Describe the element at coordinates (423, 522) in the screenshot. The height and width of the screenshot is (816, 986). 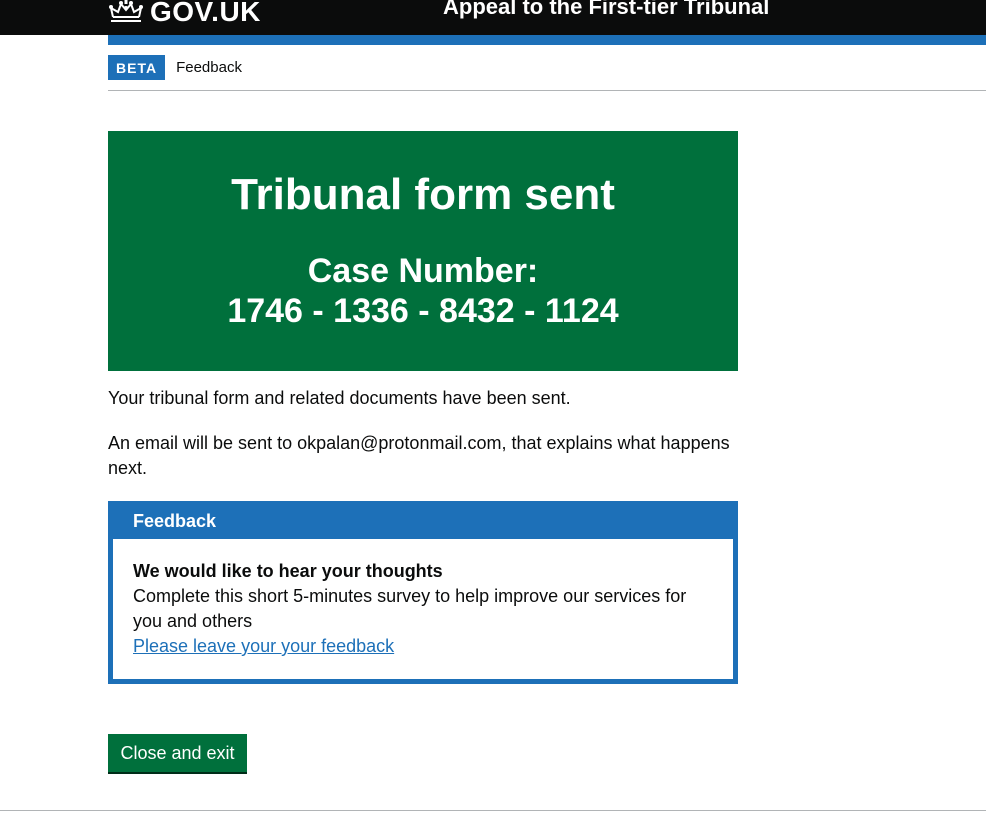
I see `feedback-box-title: Feedback` at that location.